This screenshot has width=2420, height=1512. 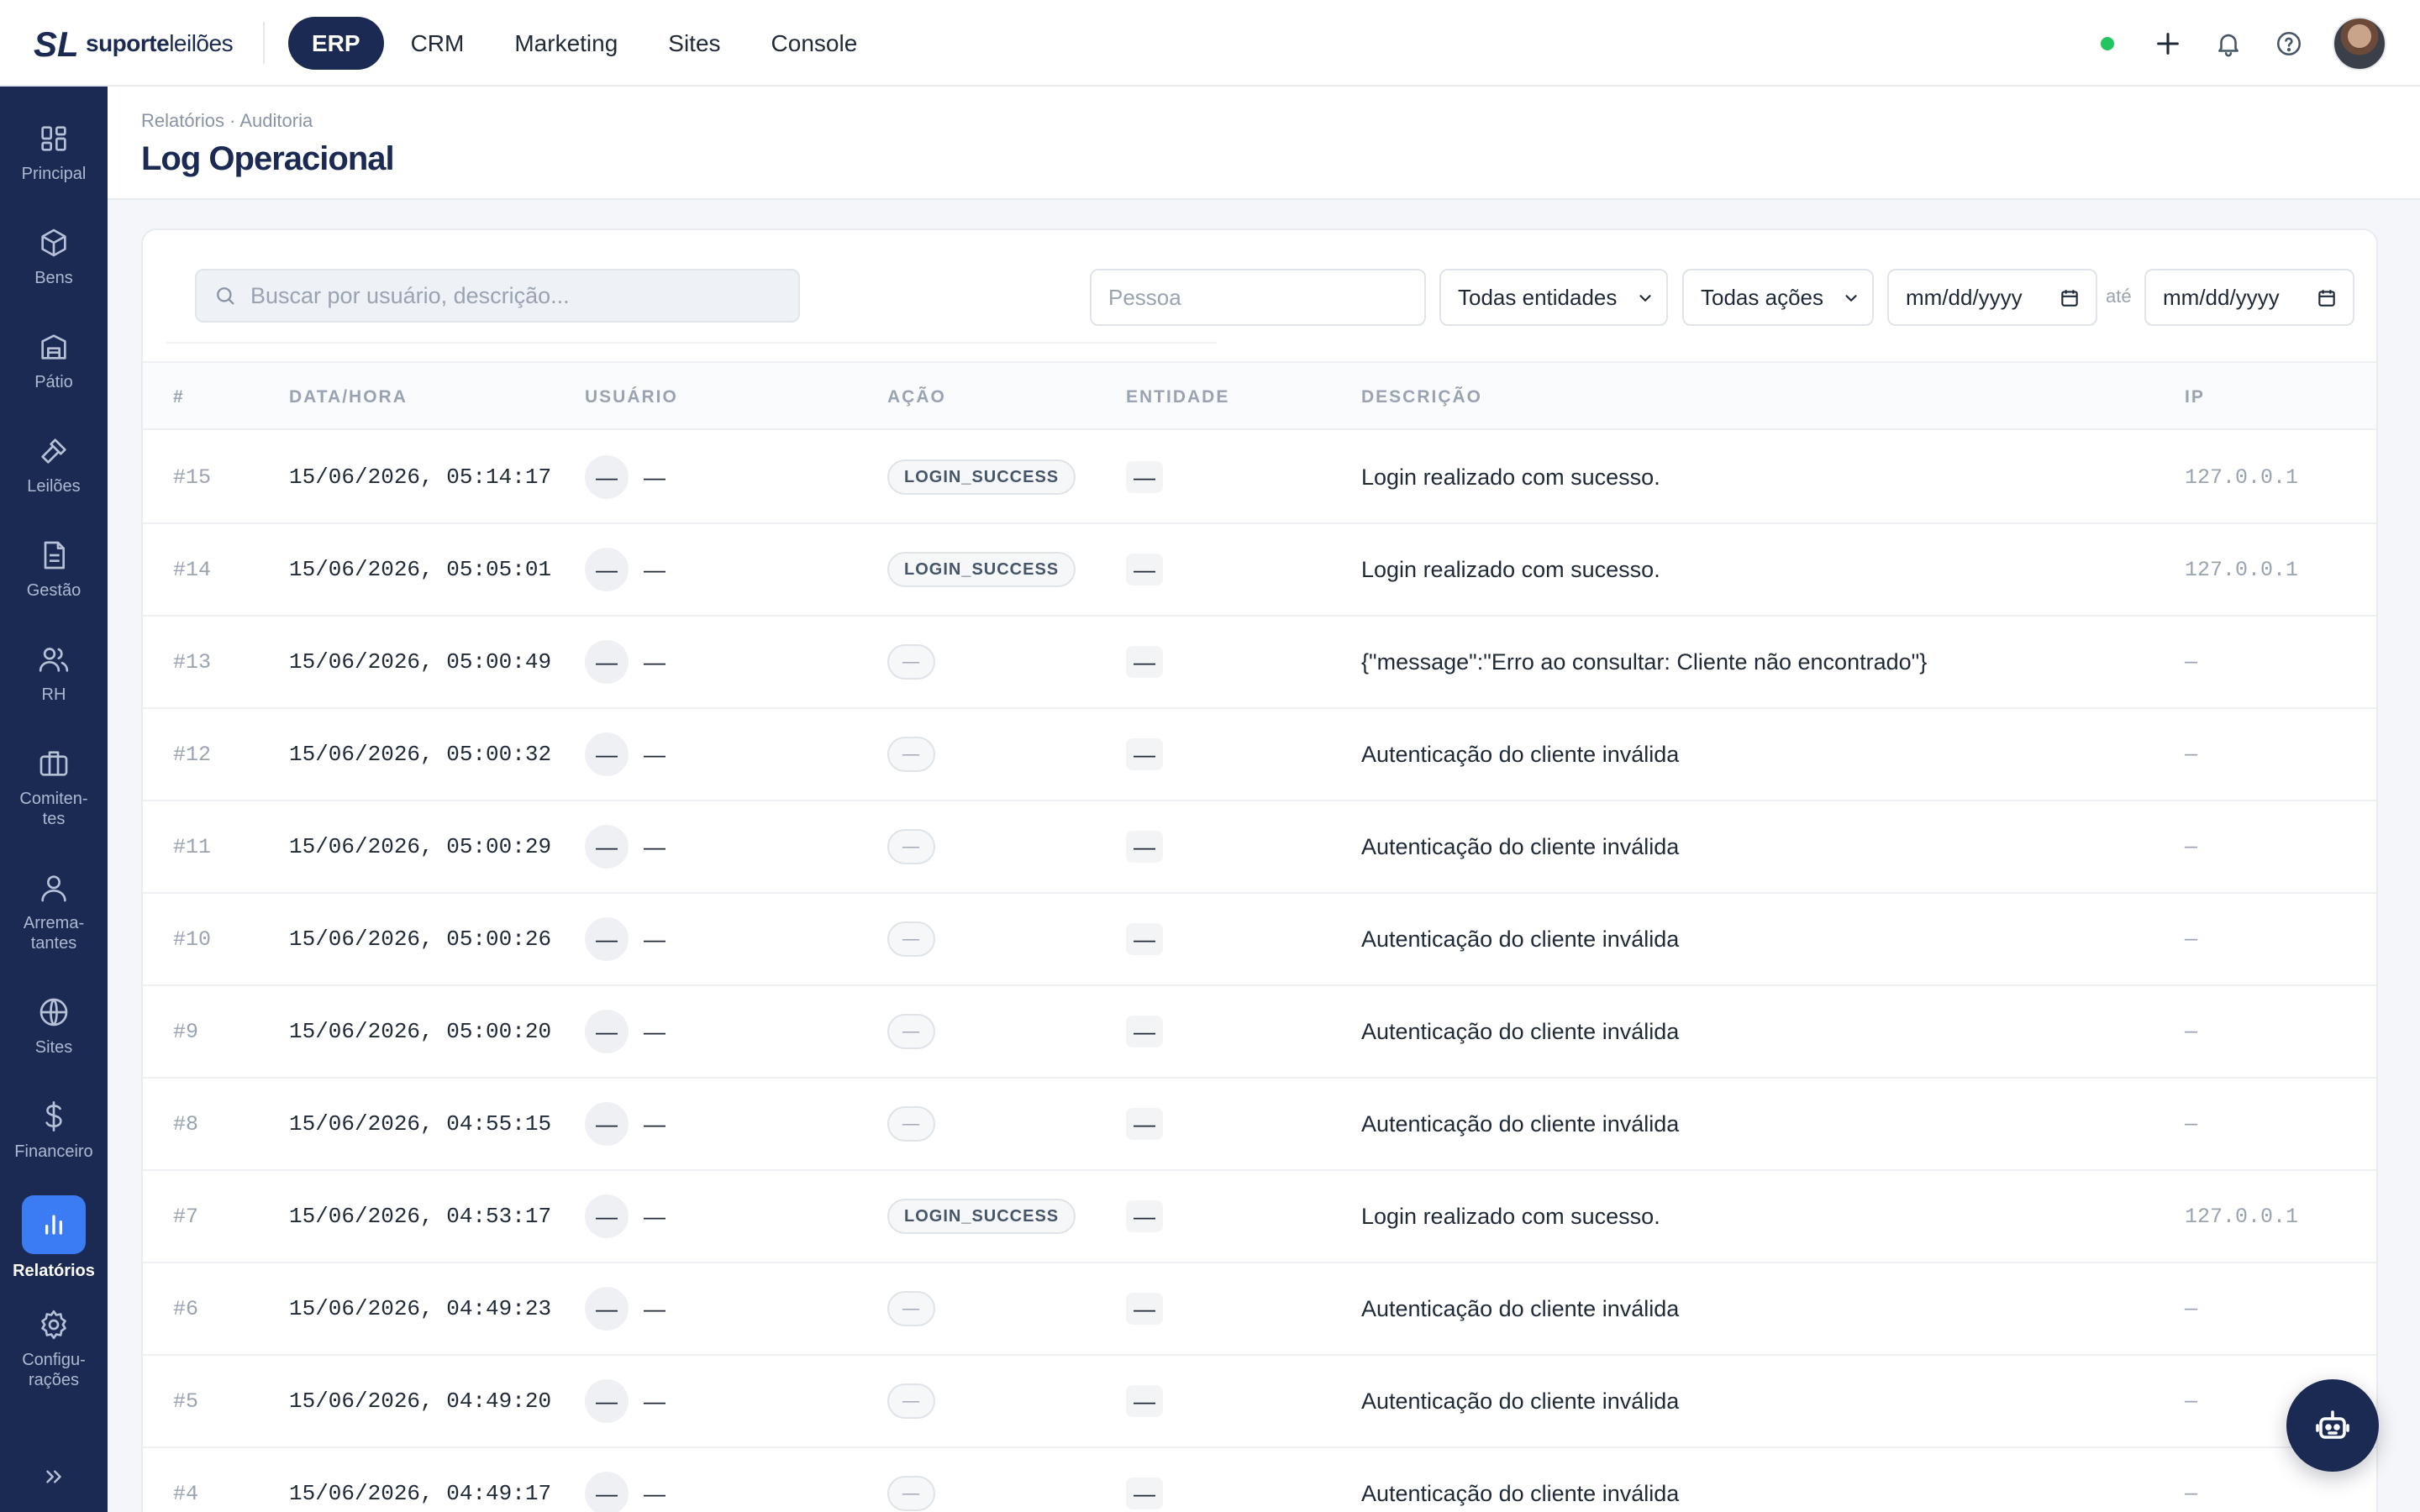 What do you see at coordinates (160, 43) in the screenshot?
I see `brand-name: suporteleilões` at bounding box center [160, 43].